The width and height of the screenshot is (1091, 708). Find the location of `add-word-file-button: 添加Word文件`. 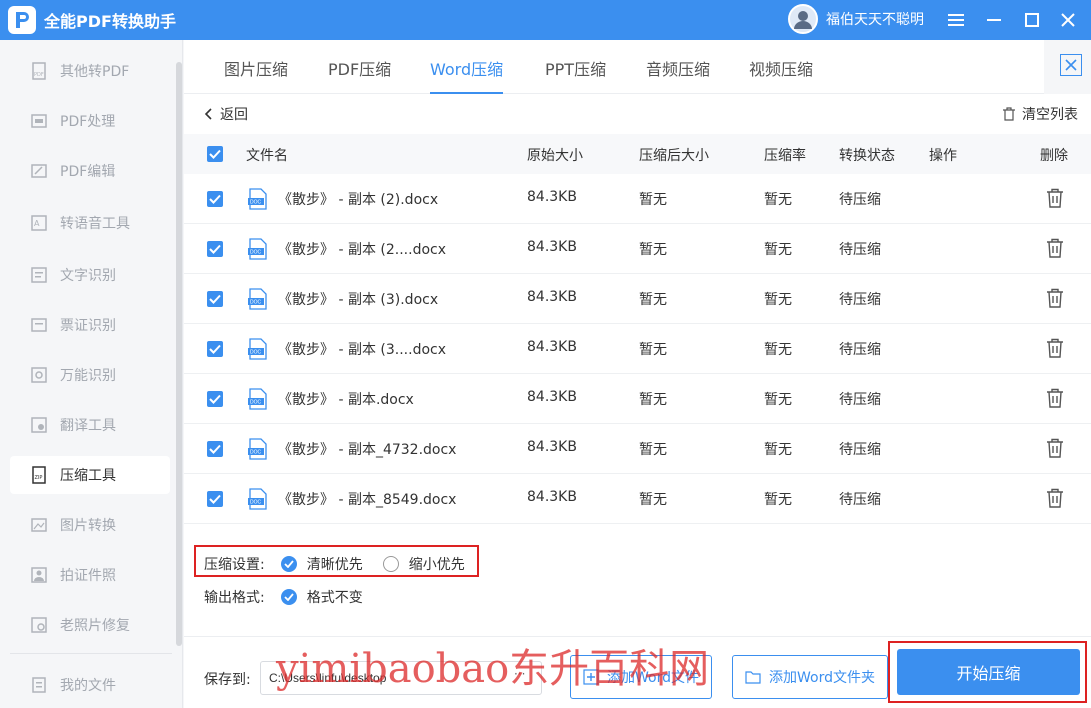

add-word-file-button: 添加Word文件 is located at coordinates (641, 677).